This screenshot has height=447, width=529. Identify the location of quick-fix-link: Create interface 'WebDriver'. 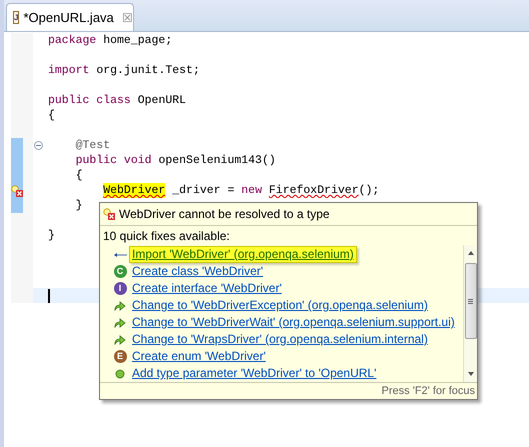
(207, 288).